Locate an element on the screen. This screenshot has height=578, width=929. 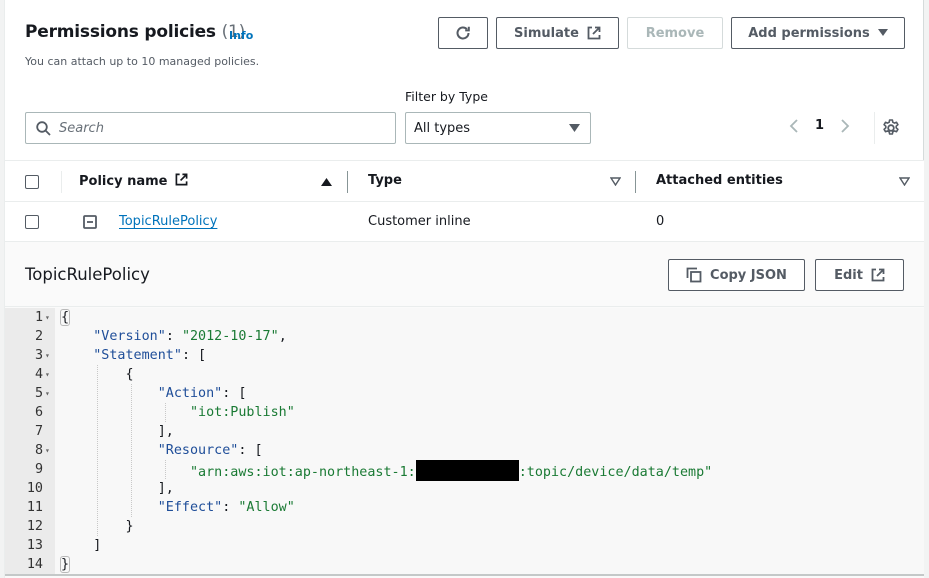
edit-button: Edit is located at coordinates (859, 275).